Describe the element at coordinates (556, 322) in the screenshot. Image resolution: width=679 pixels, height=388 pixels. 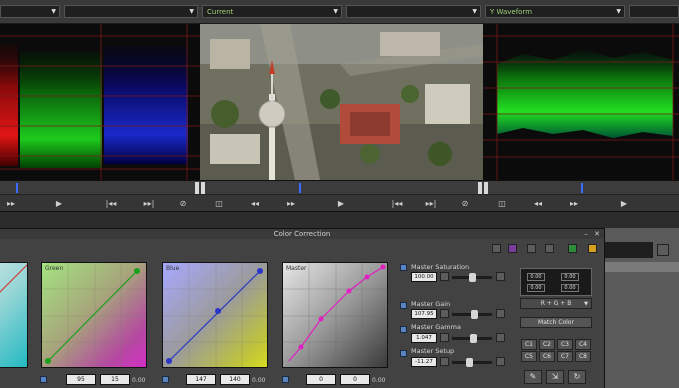
I see `match-color-button: Match Color` at that location.